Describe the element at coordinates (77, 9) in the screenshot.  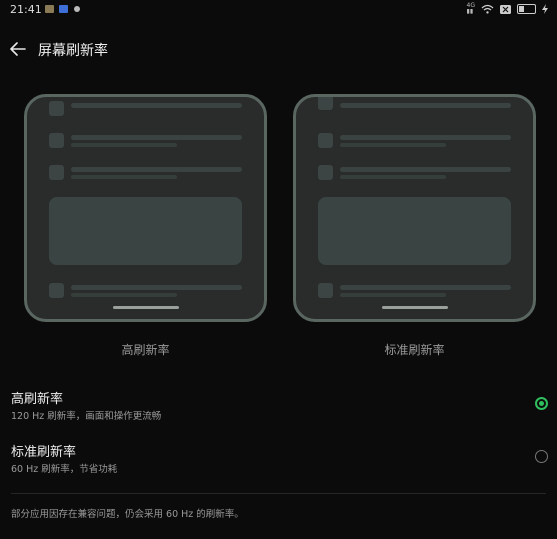
I see `dot-icon` at that location.